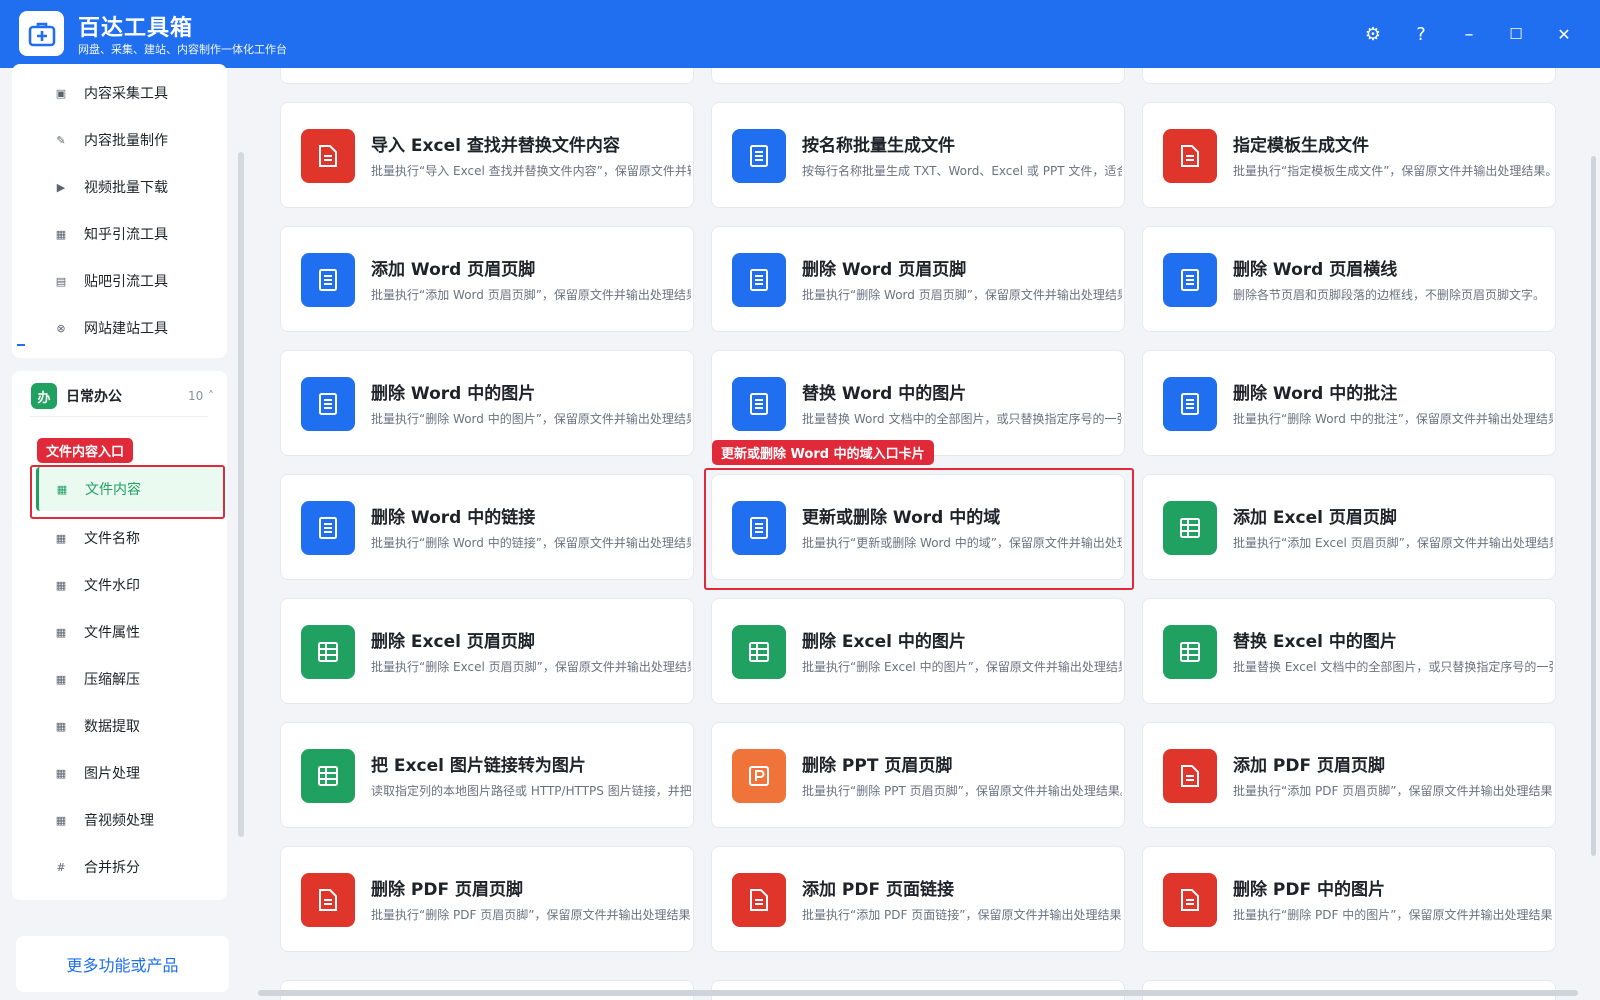 Image resolution: width=1600 pixels, height=1000 pixels. Describe the element at coordinates (531, 915) in the screenshot. I see `tool-card-desc: 批量执行“删除 PDF 页眉页脚”，保留原文件并输出处理结果。` at that location.